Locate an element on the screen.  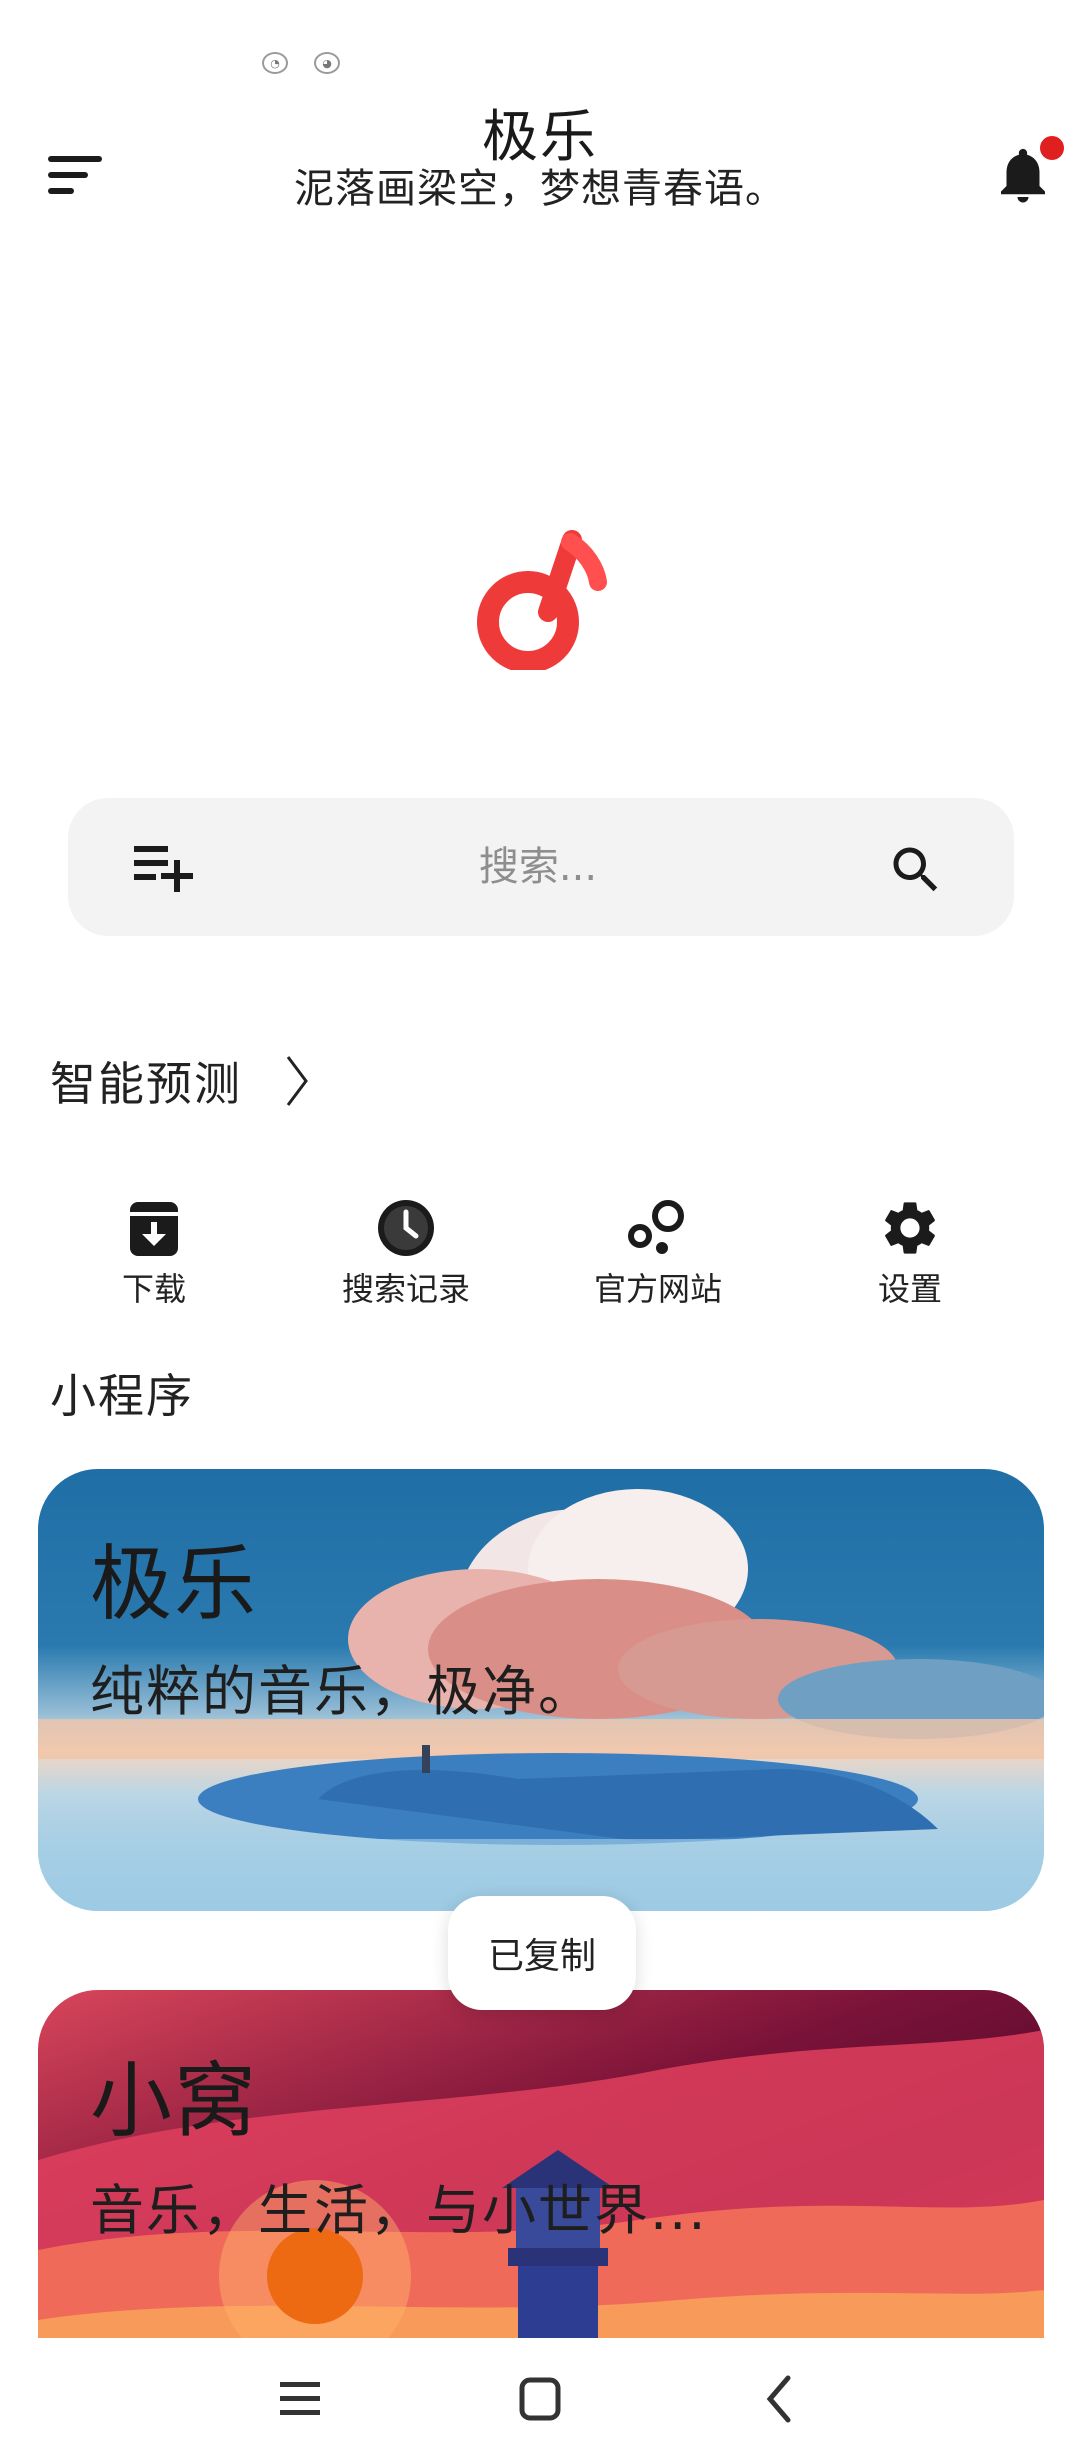
status-bar: ◔ ◕ is located at coordinates (301, 63).